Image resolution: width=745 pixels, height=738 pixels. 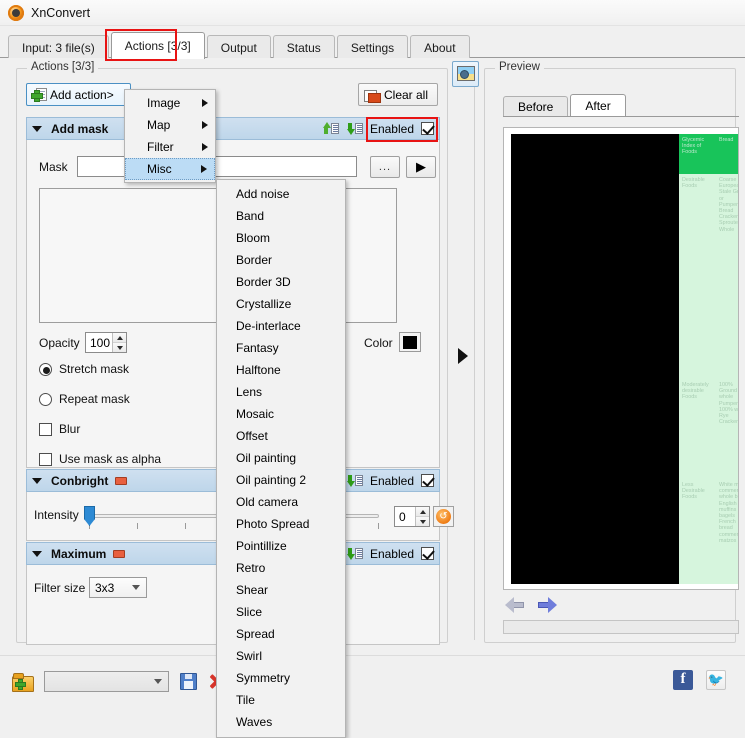 What do you see at coordinates (716, 680) in the screenshot?
I see `twitter-icon: 🐦` at bounding box center [716, 680].